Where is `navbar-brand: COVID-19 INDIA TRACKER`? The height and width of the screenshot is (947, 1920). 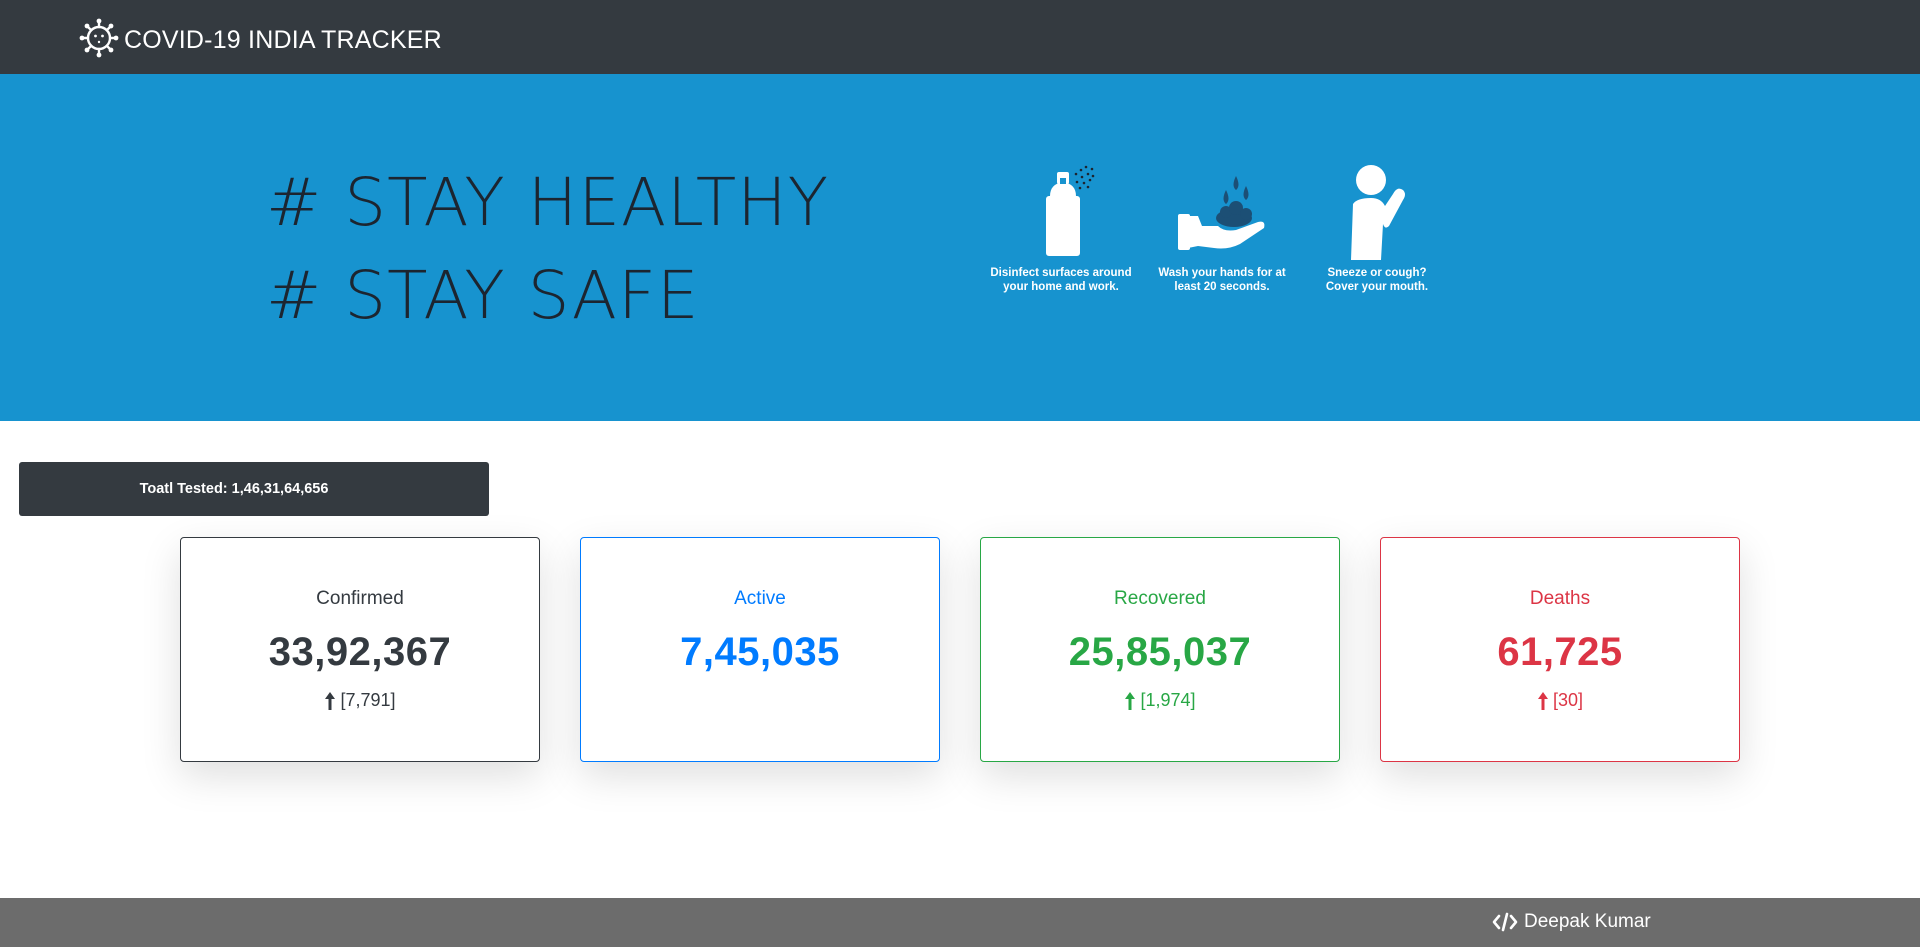 navbar-brand: COVID-19 INDIA TRACKER is located at coordinates (260, 40).